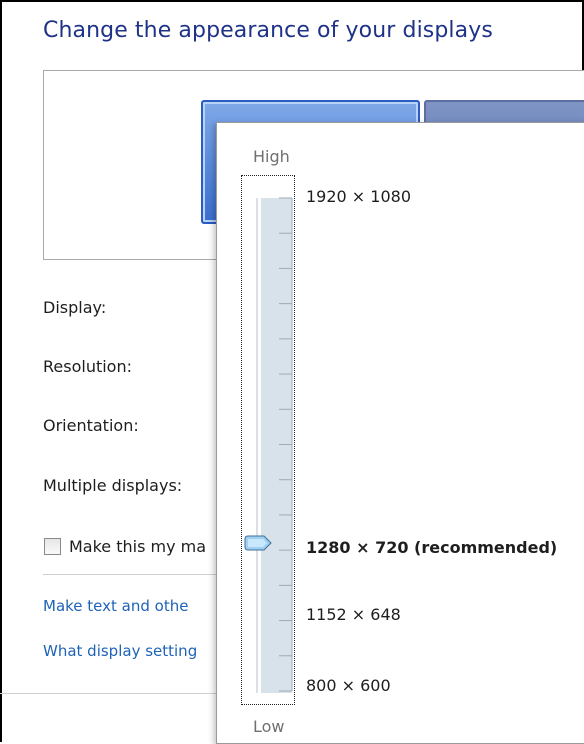  What do you see at coordinates (91, 425) in the screenshot?
I see `orientation-label: Orientation:` at bounding box center [91, 425].